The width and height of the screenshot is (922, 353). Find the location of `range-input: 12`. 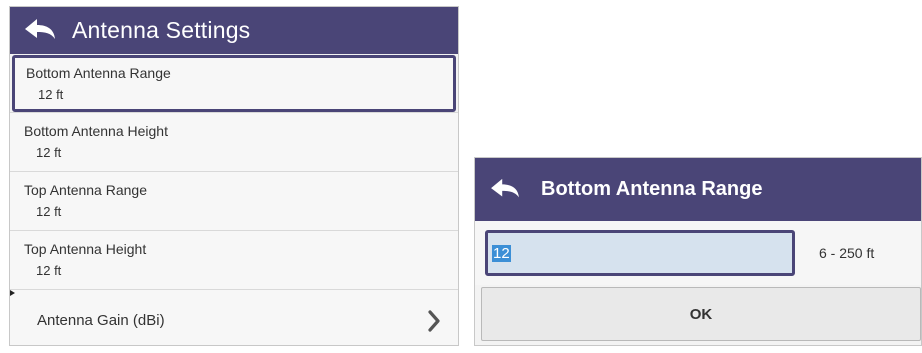

range-input: 12 is located at coordinates (640, 253).